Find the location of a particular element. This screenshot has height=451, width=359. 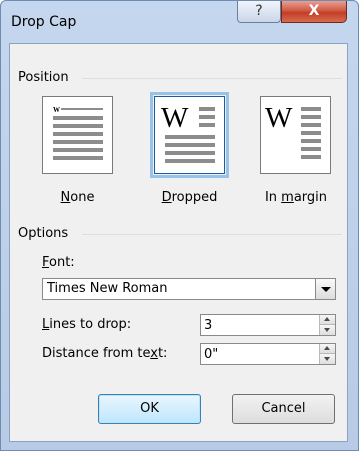

in-margin-preview-letter: W is located at coordinates (279, 118).